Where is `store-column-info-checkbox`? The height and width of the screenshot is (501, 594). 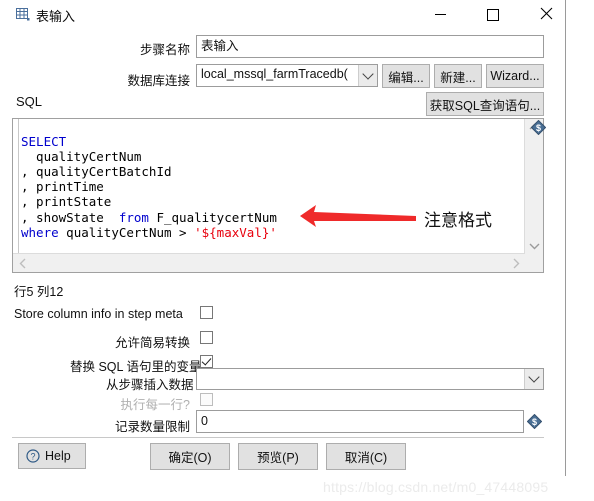 store-column-info-checkbox is located at coordinates (206, 312).